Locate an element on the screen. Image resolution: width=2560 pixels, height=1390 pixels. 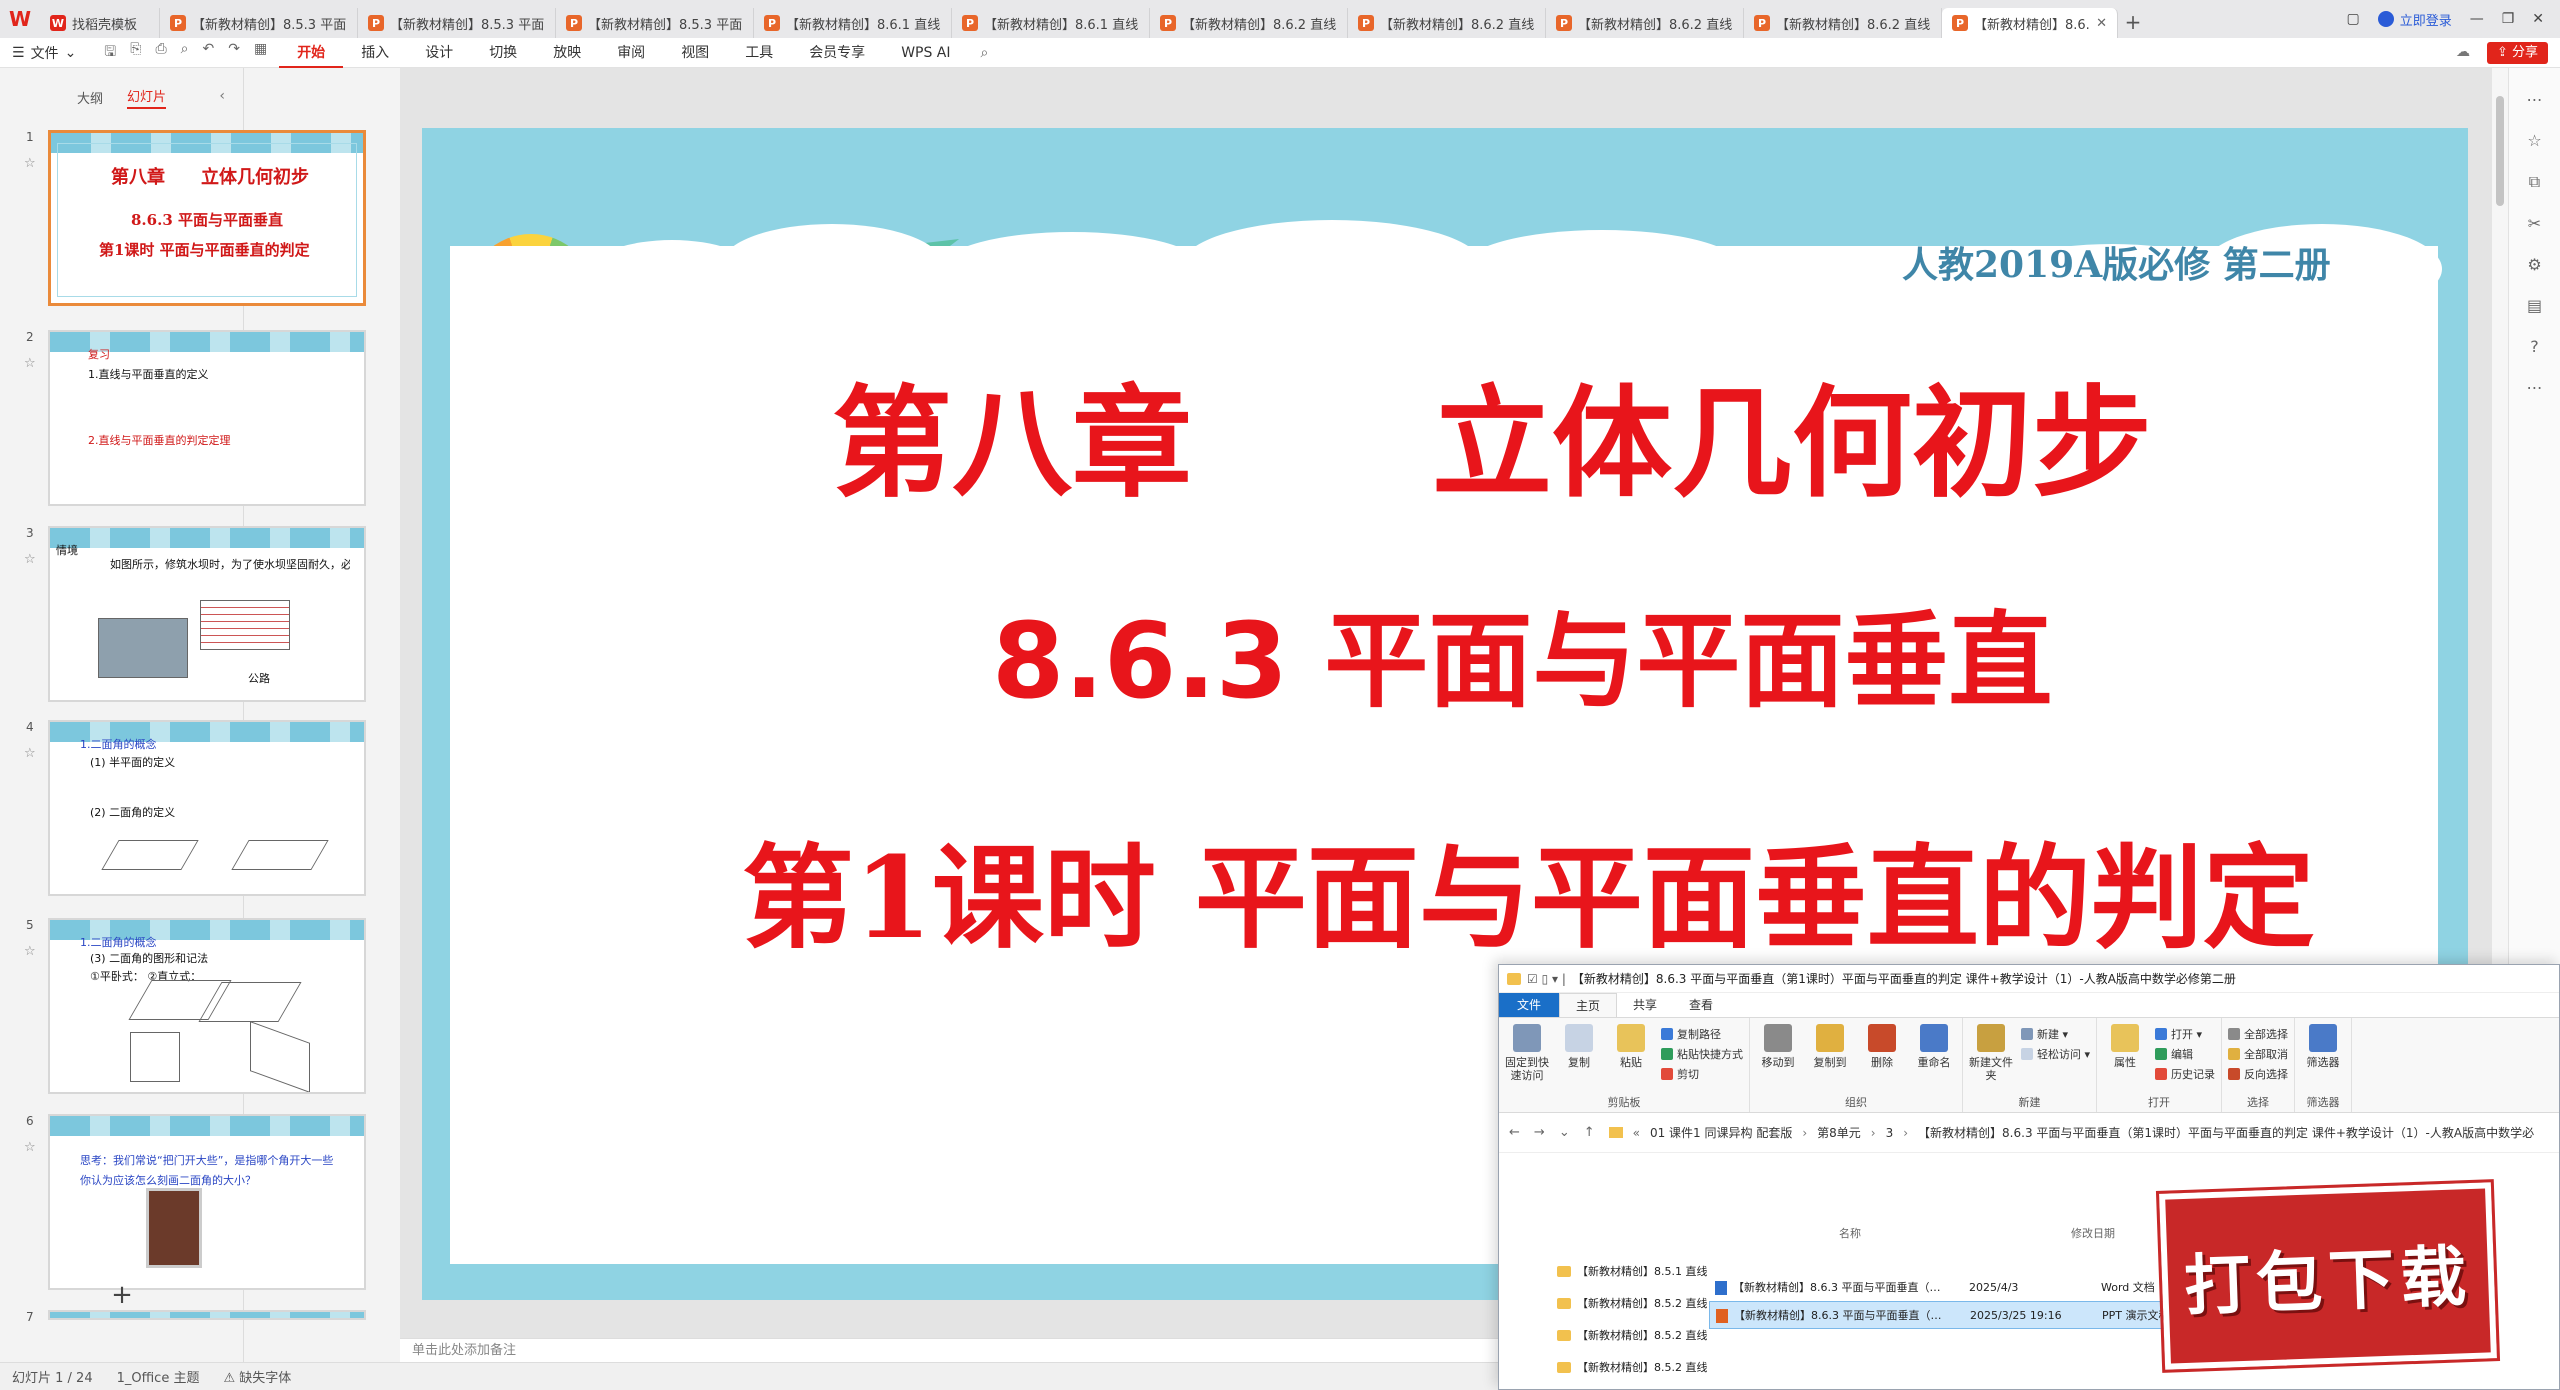
collapse-panel-icon: ‹ is located at coordinates (222, 96).